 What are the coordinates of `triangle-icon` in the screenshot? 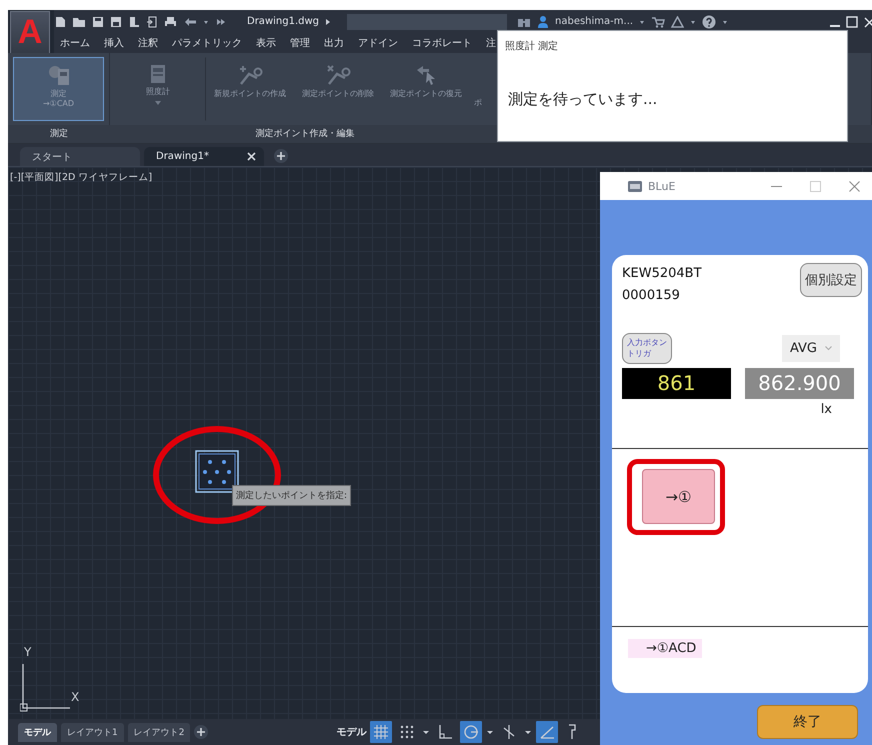 It's located at (677, 22).